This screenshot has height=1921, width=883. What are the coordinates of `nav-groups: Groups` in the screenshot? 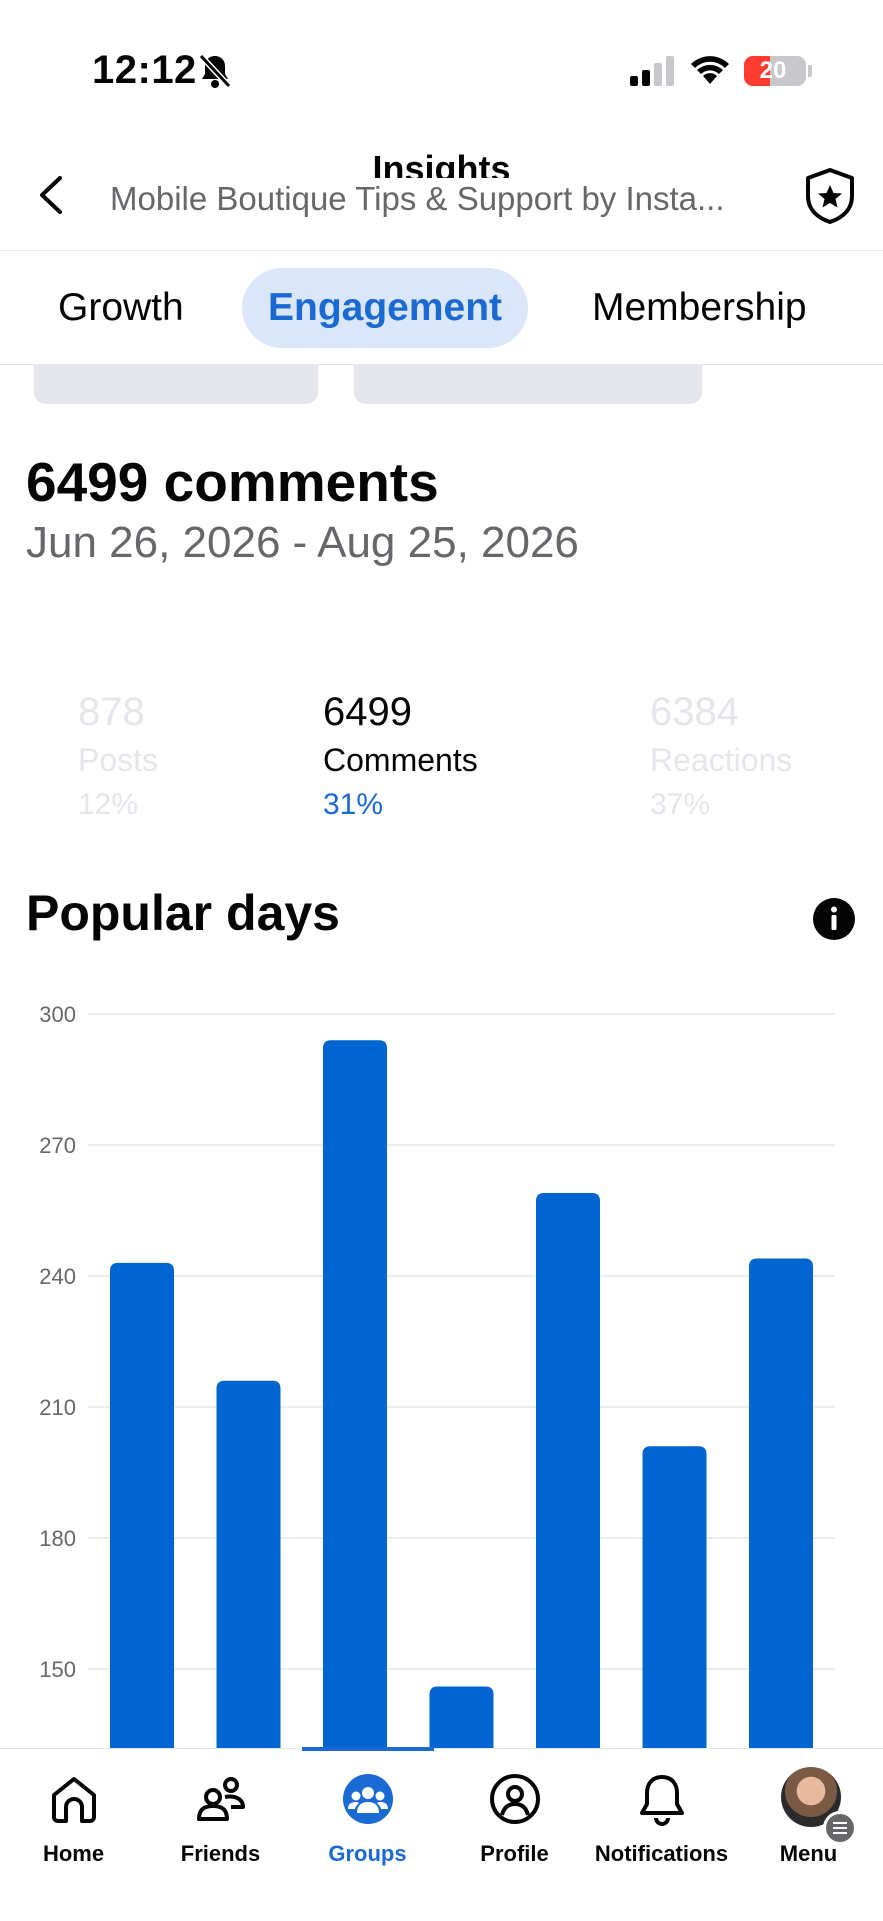 It's located at (367, 1814).